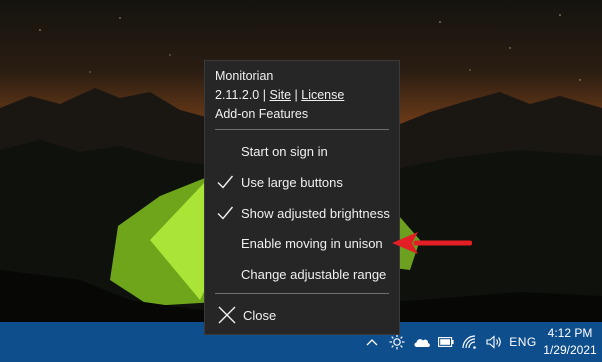  I want to click on menu-item-label: Use large buttons, so click(292, 182).